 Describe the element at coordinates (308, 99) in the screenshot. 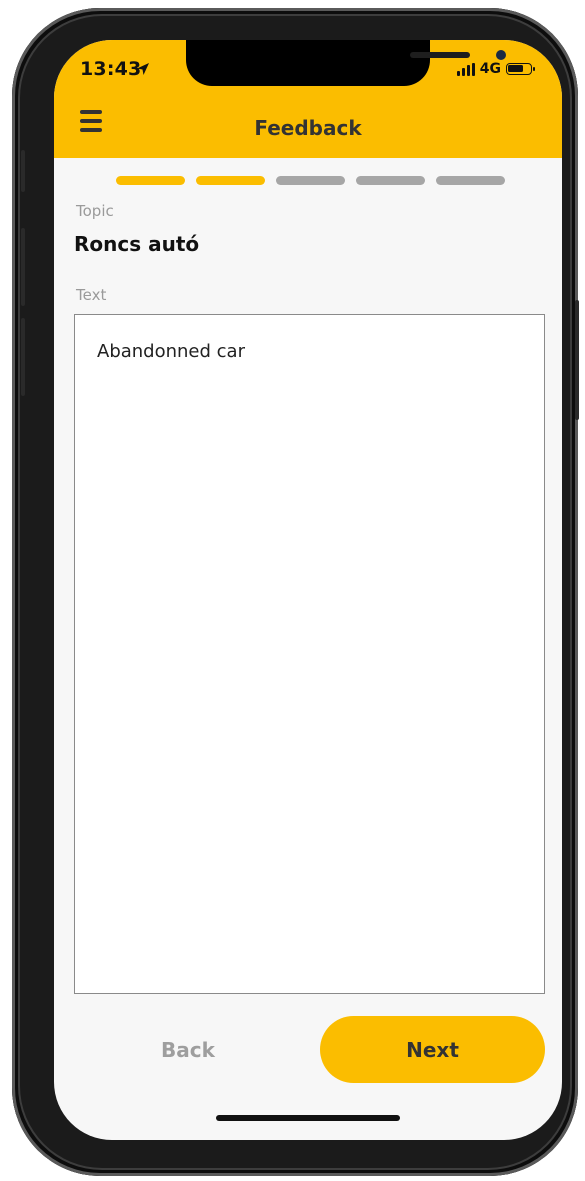

I see `app-header: 13:43 4G Feedback` at that location.